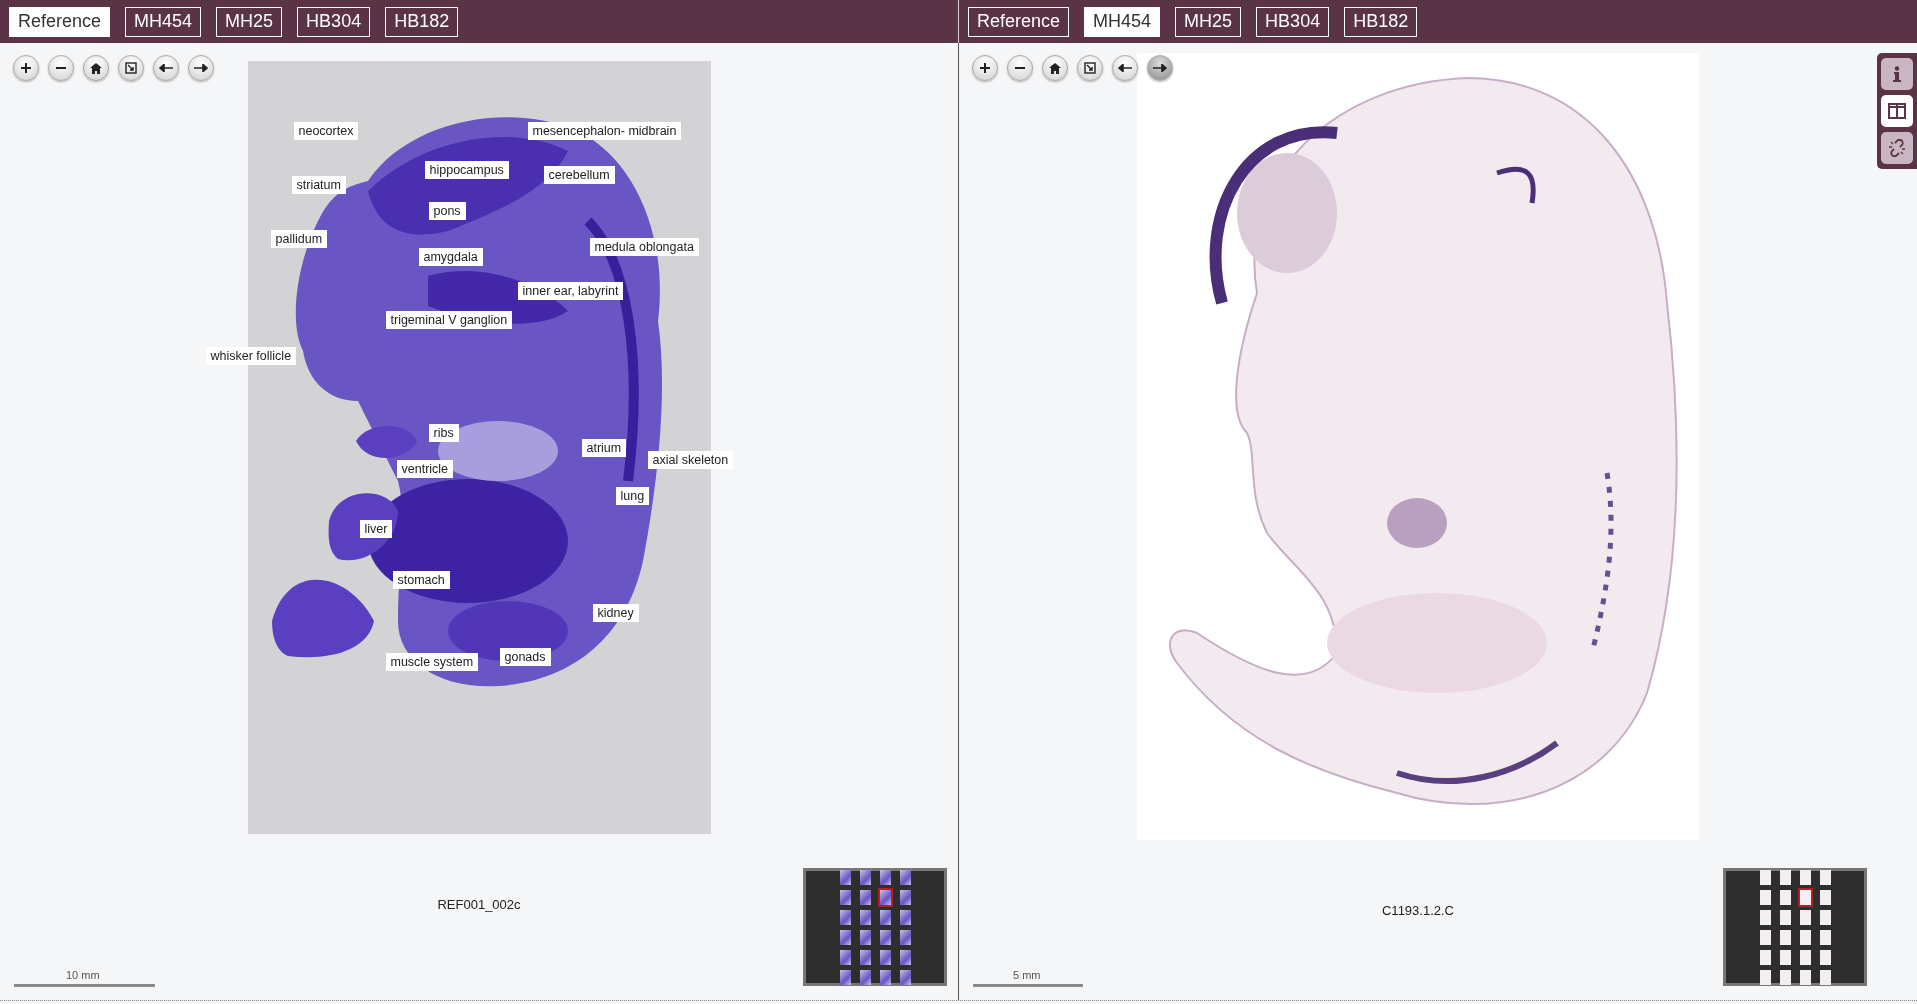  I want to click on anatomy-label: whisker follicle, so click(251, 356).